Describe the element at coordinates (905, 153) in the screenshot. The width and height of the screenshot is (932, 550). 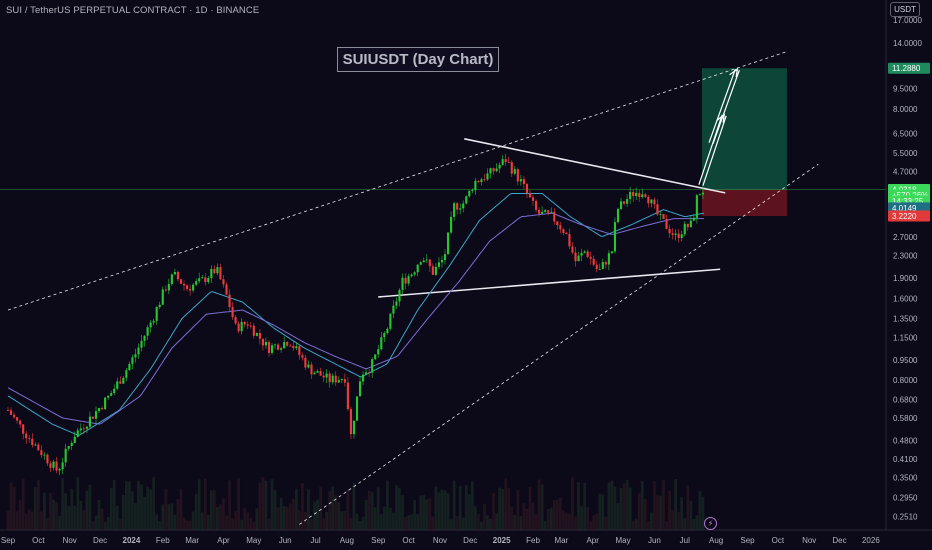
I see `y-tick-label: 5.5000` at that location.